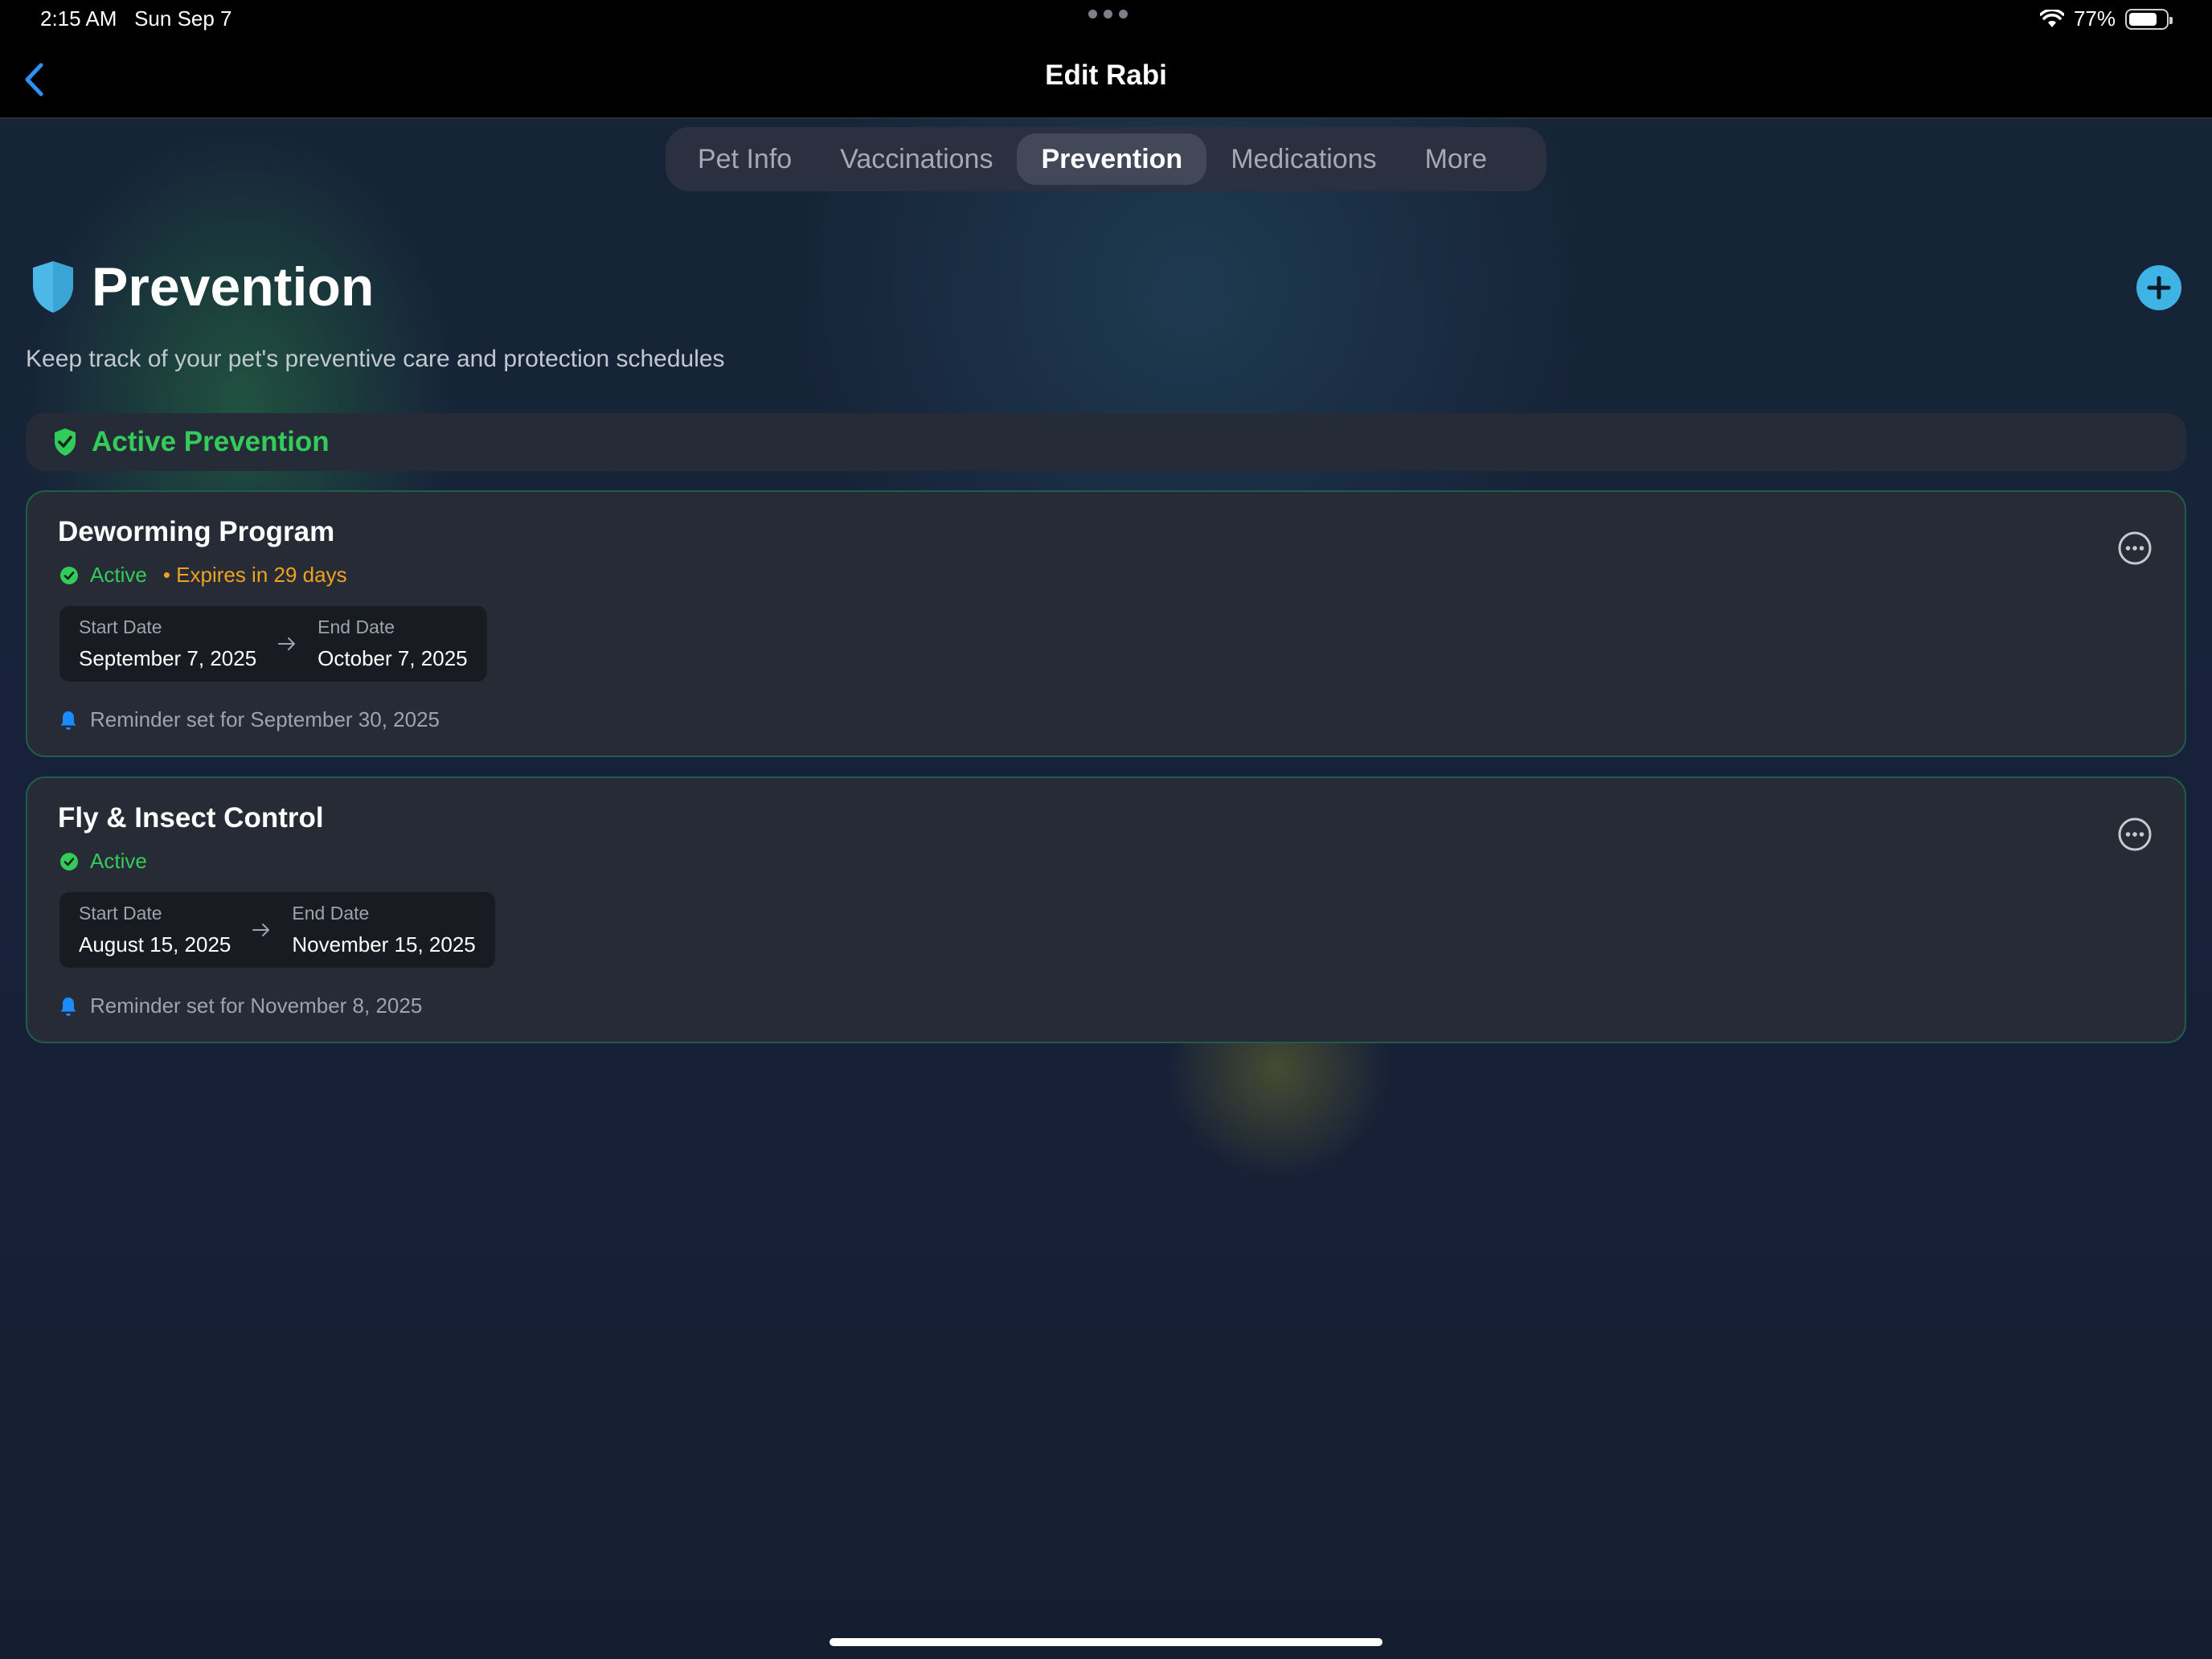  I want to click on prevention-status: Active, so click(103, 862).